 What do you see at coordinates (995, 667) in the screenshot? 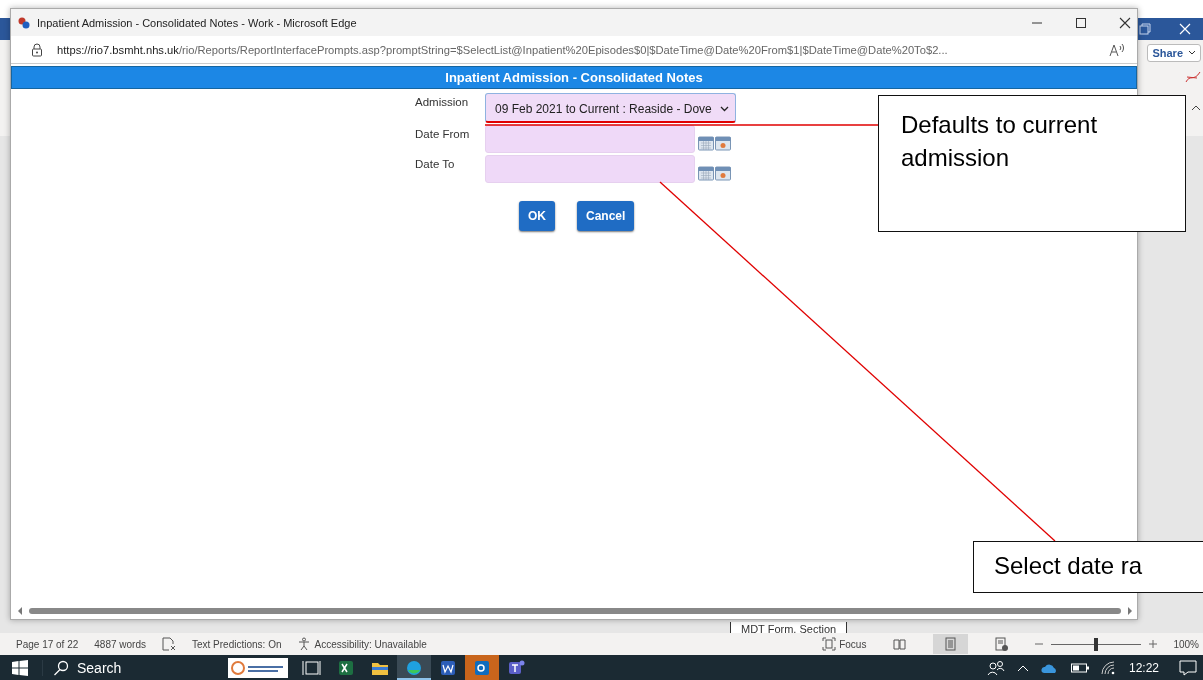
I see `people-icon` at bounding box center [995, 667].